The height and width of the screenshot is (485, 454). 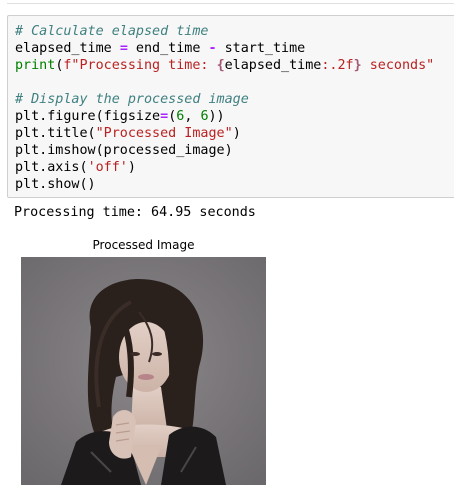 I want to click on figure-title: Processed Image, so click(x=143, y=245).